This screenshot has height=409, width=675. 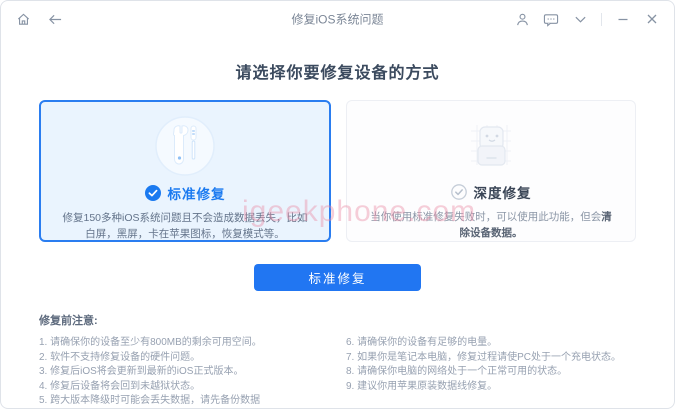 What do you see at coordinates (522, 19) in the screenshot?
I see `account-icon` at bounding box center [522, 19].